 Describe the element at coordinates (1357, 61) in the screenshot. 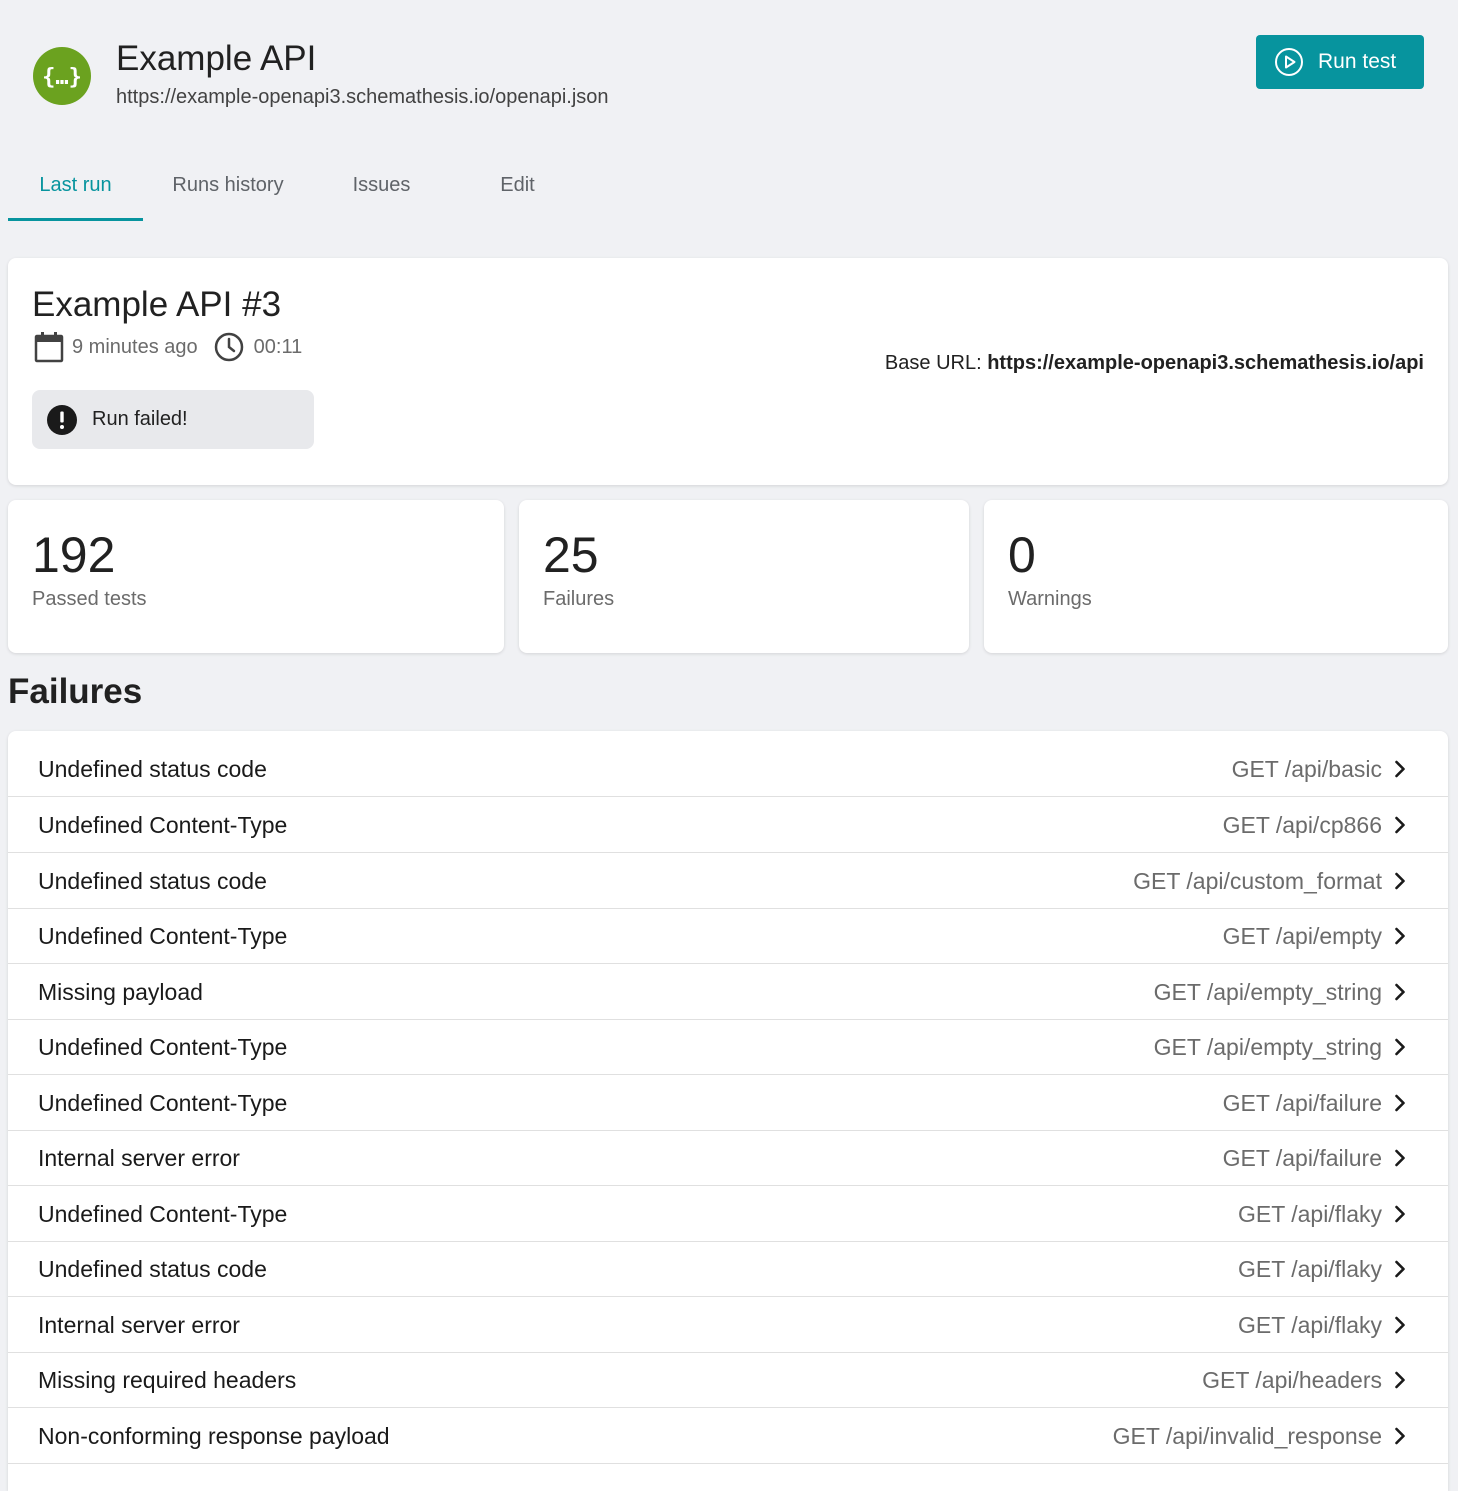

I see `run-test-label: Run test` at that location.